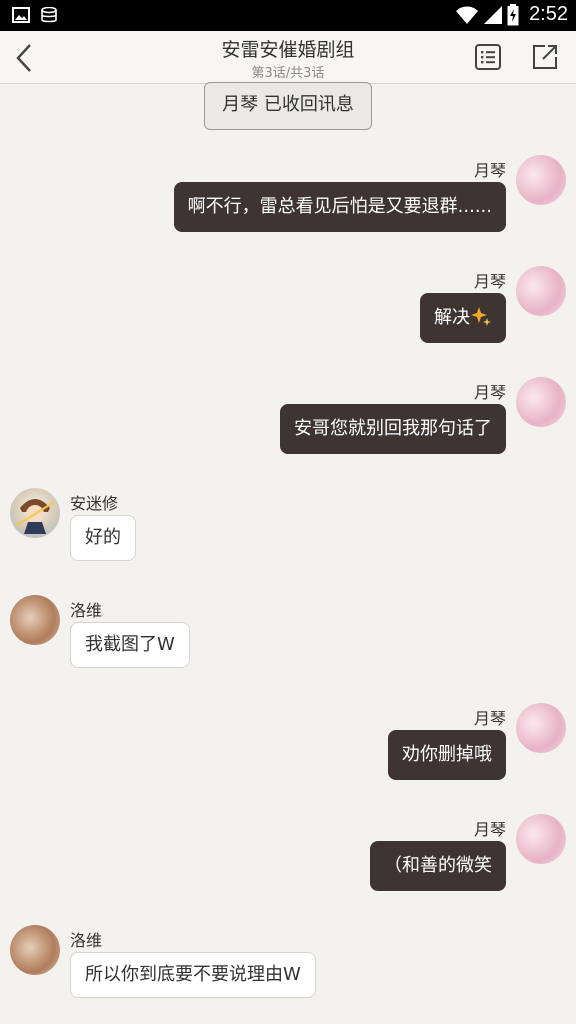 Image resolution: width=576 pixels, height=1024 pixels. Describe the element at coordinates (467, 15) in the screenshot. I see `wifi-icon` at that location.